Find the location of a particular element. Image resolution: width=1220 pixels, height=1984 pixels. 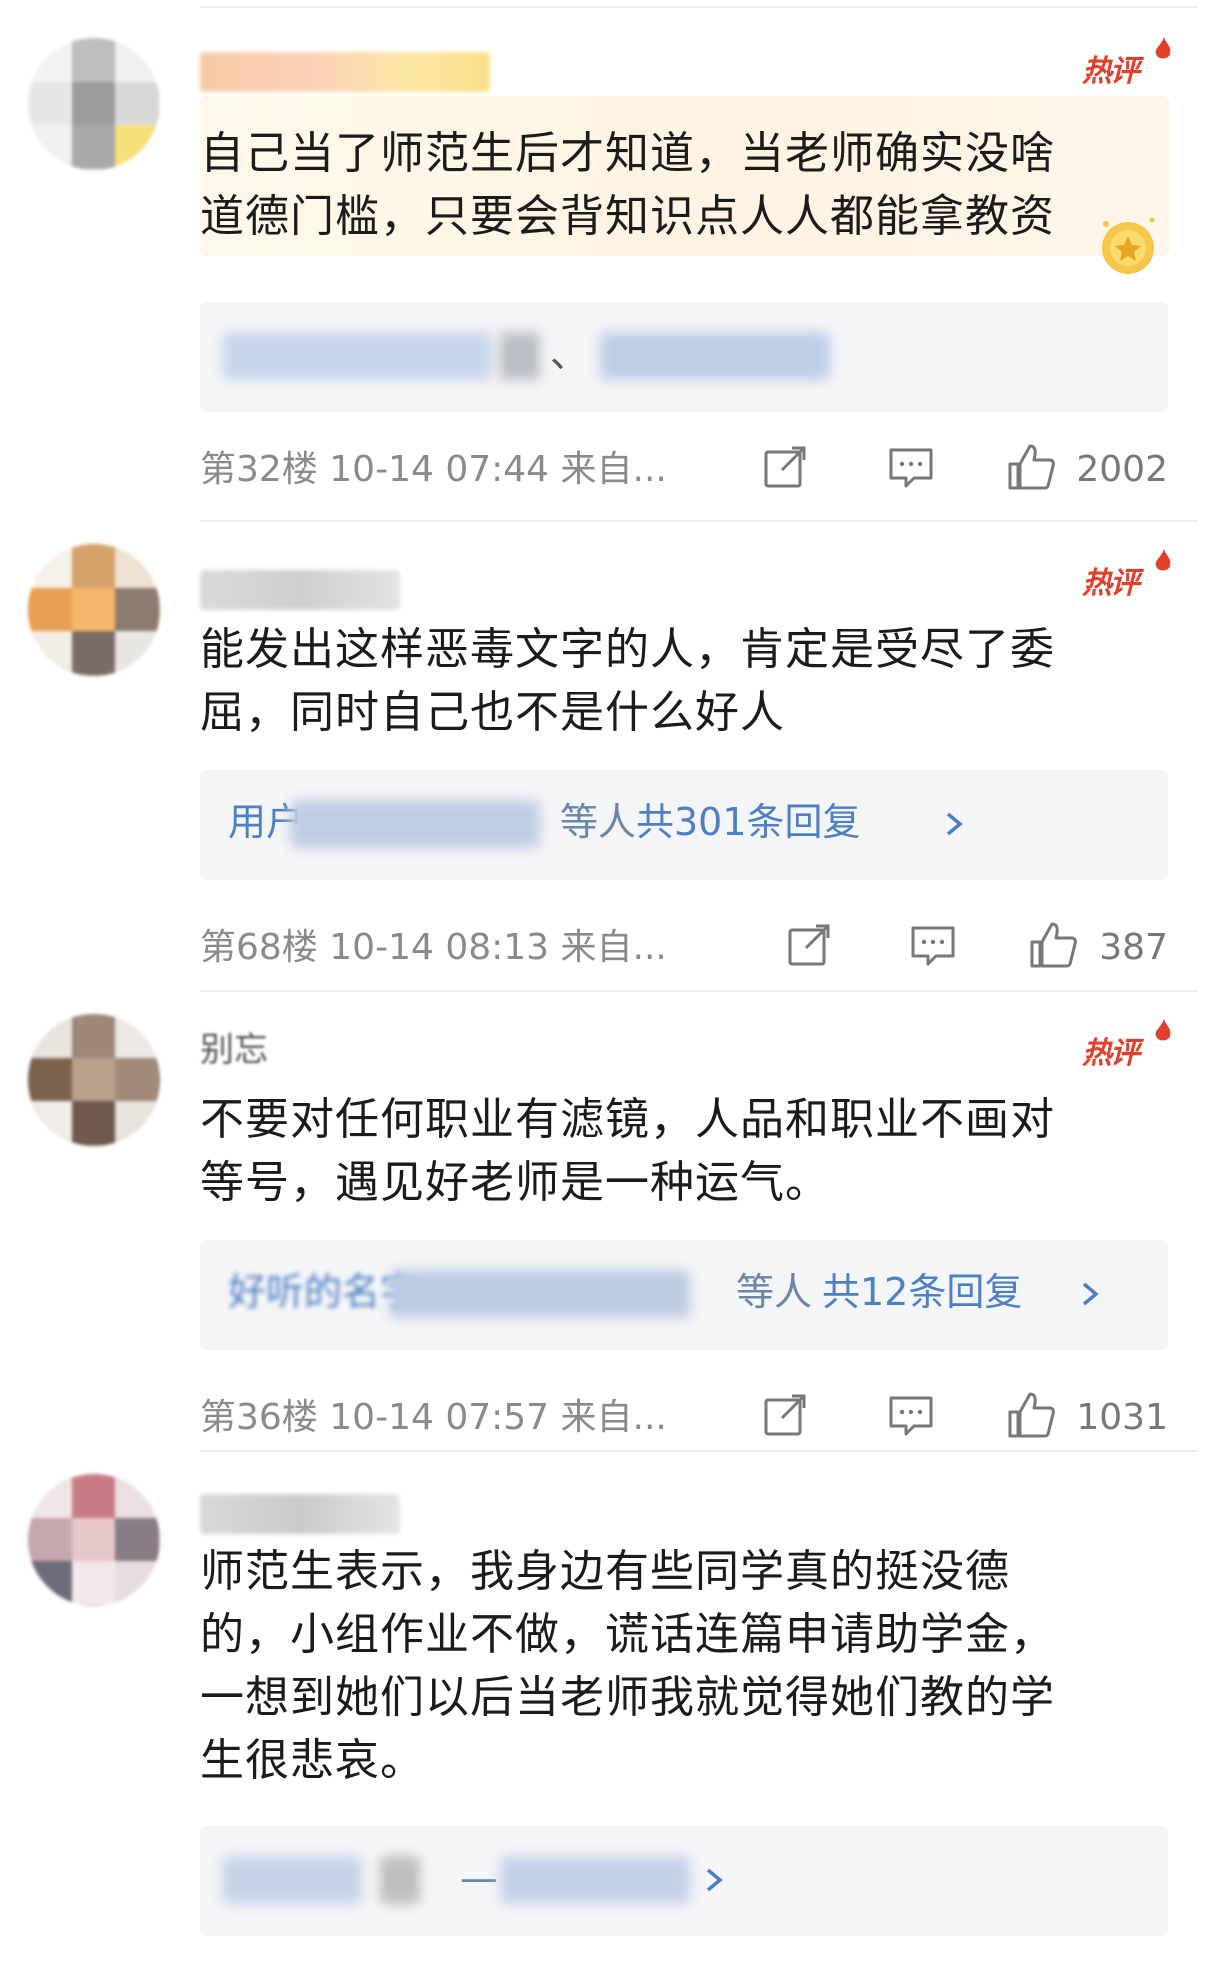

floor-number: 第68楼 is located at coordinates (259, 947).